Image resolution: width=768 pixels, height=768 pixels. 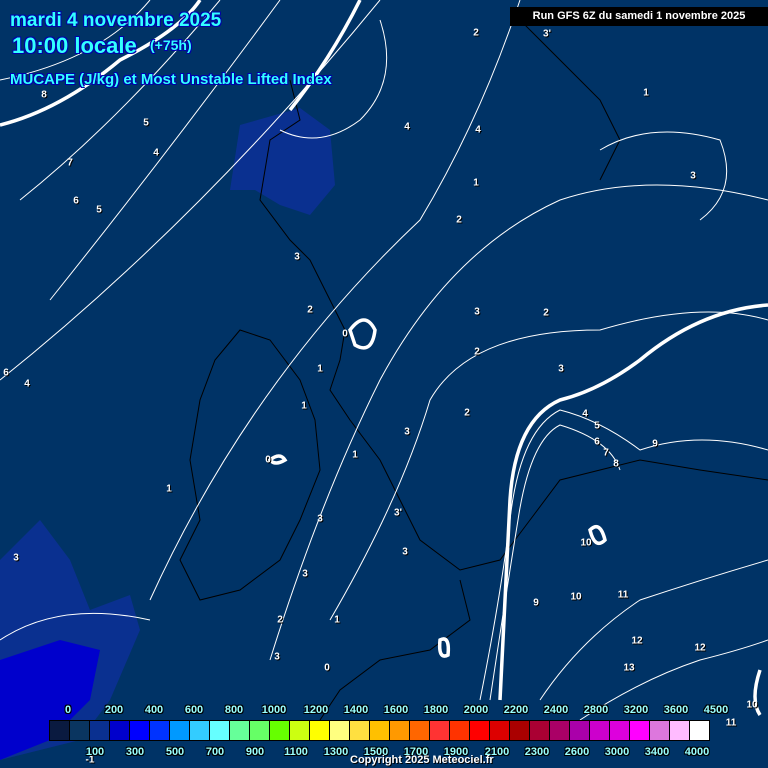 What do you see at coordinates (135, 752) in the screenshot?
I see `colorbar-bottom-label: 300` at bounding box center [135, 752].